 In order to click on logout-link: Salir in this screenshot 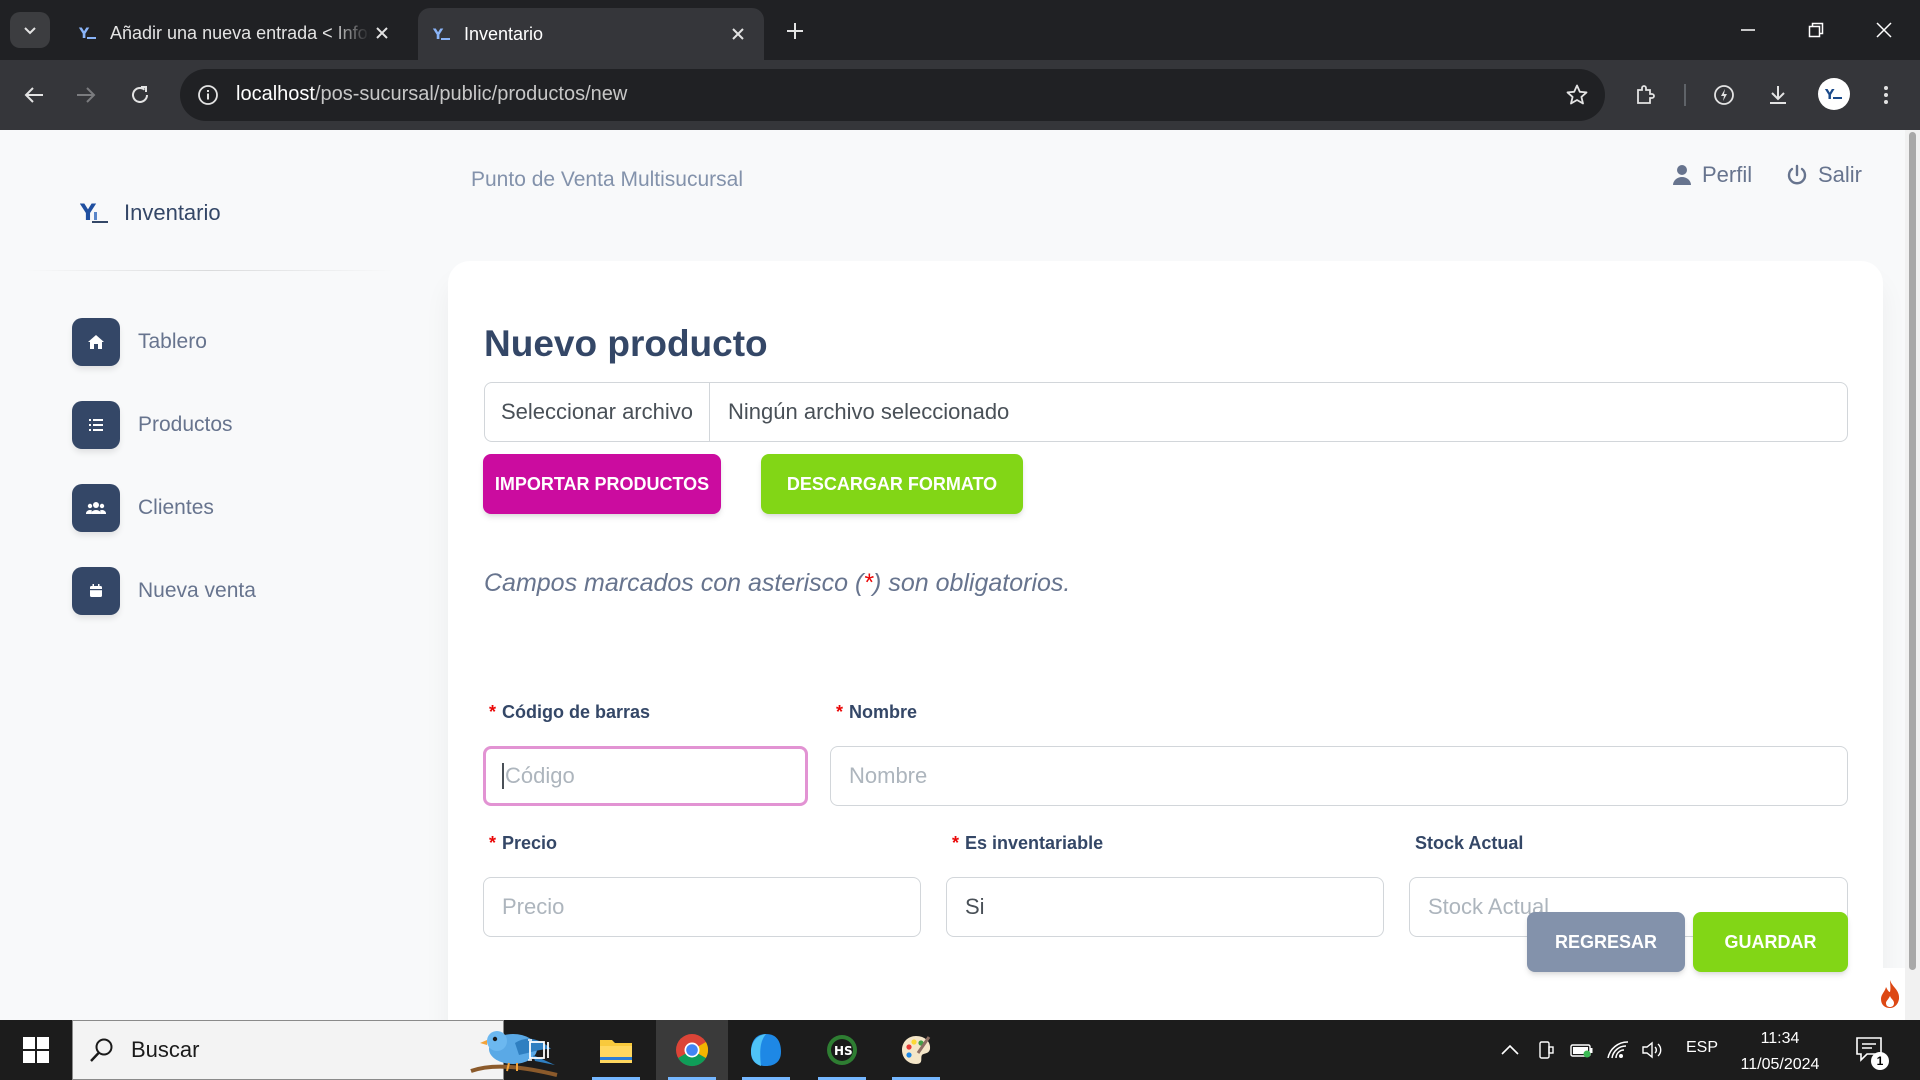, I will do `click(1824, 175)`.